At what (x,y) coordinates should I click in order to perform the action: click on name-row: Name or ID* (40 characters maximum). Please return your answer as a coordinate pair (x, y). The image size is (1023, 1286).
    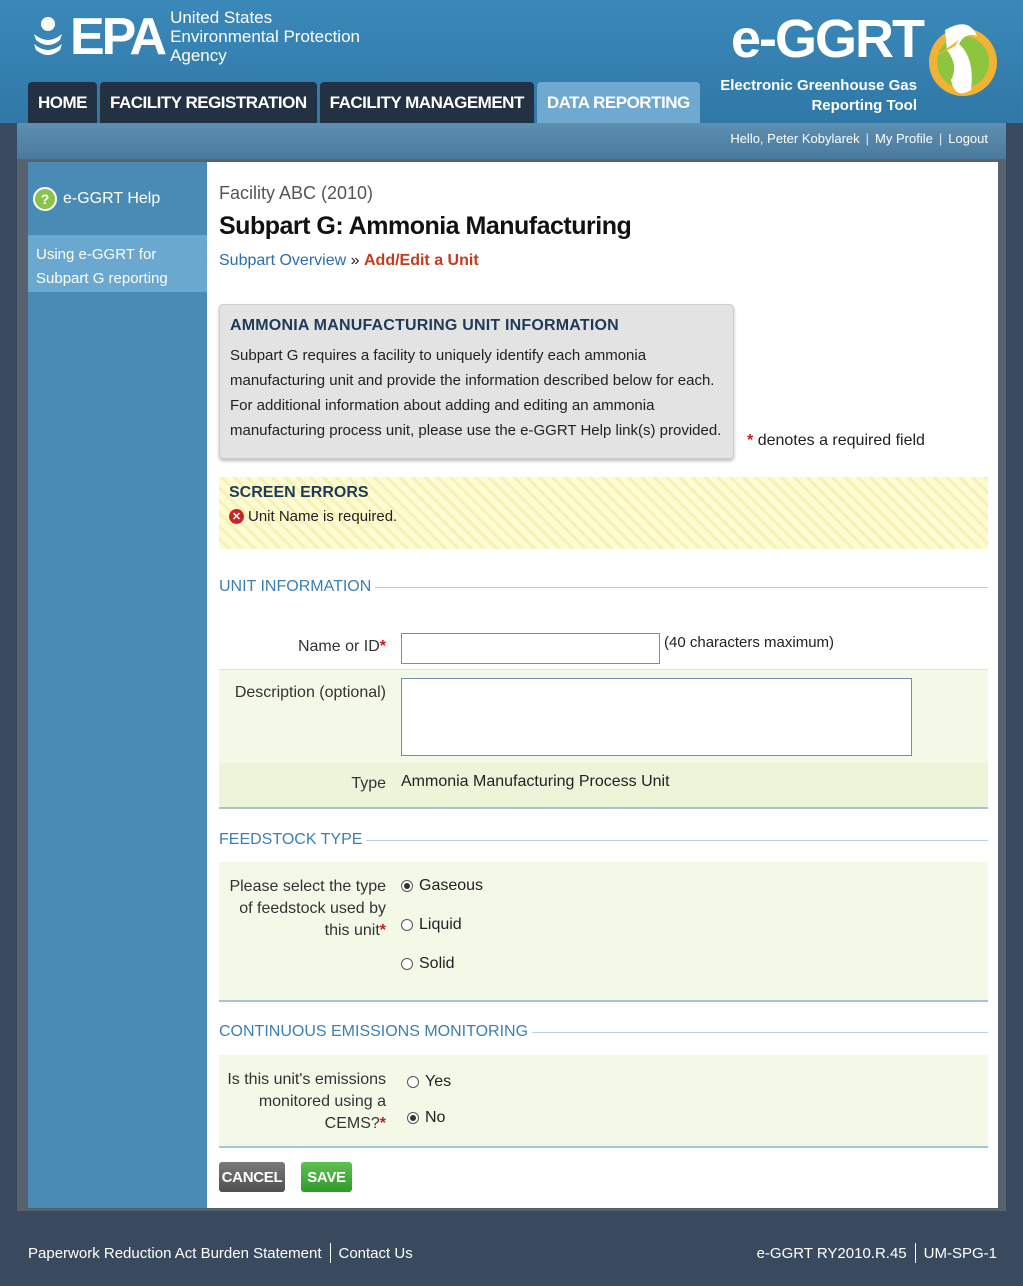
    Looking at the image, I should click on (603, 641).